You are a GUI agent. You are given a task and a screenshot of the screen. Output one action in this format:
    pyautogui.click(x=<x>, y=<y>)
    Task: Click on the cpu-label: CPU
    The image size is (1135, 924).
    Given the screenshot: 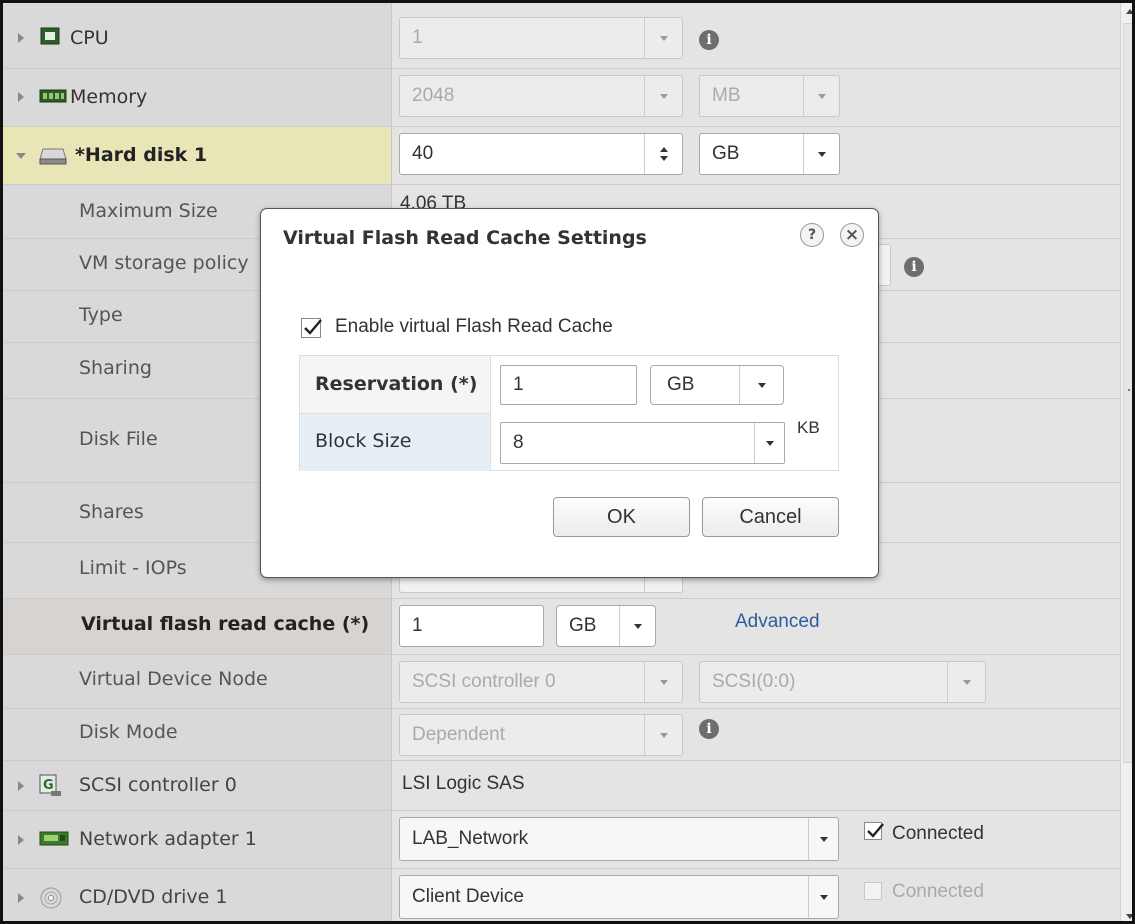 What is the action you would take?
    pyautogui.click(x=89, y=38)
    